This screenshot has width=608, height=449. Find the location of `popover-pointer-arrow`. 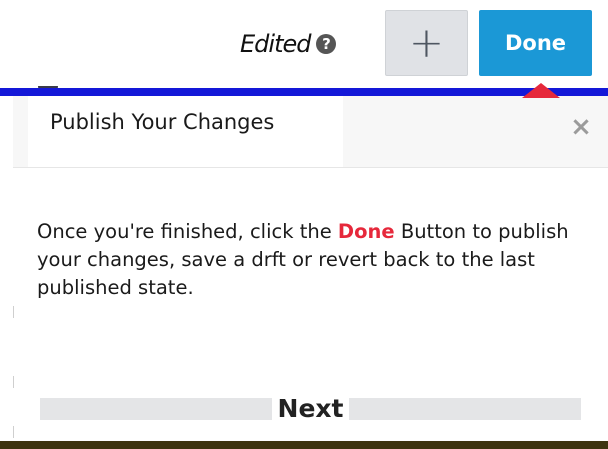

popover-pointer-arrow is located at coordinates (541, 90).